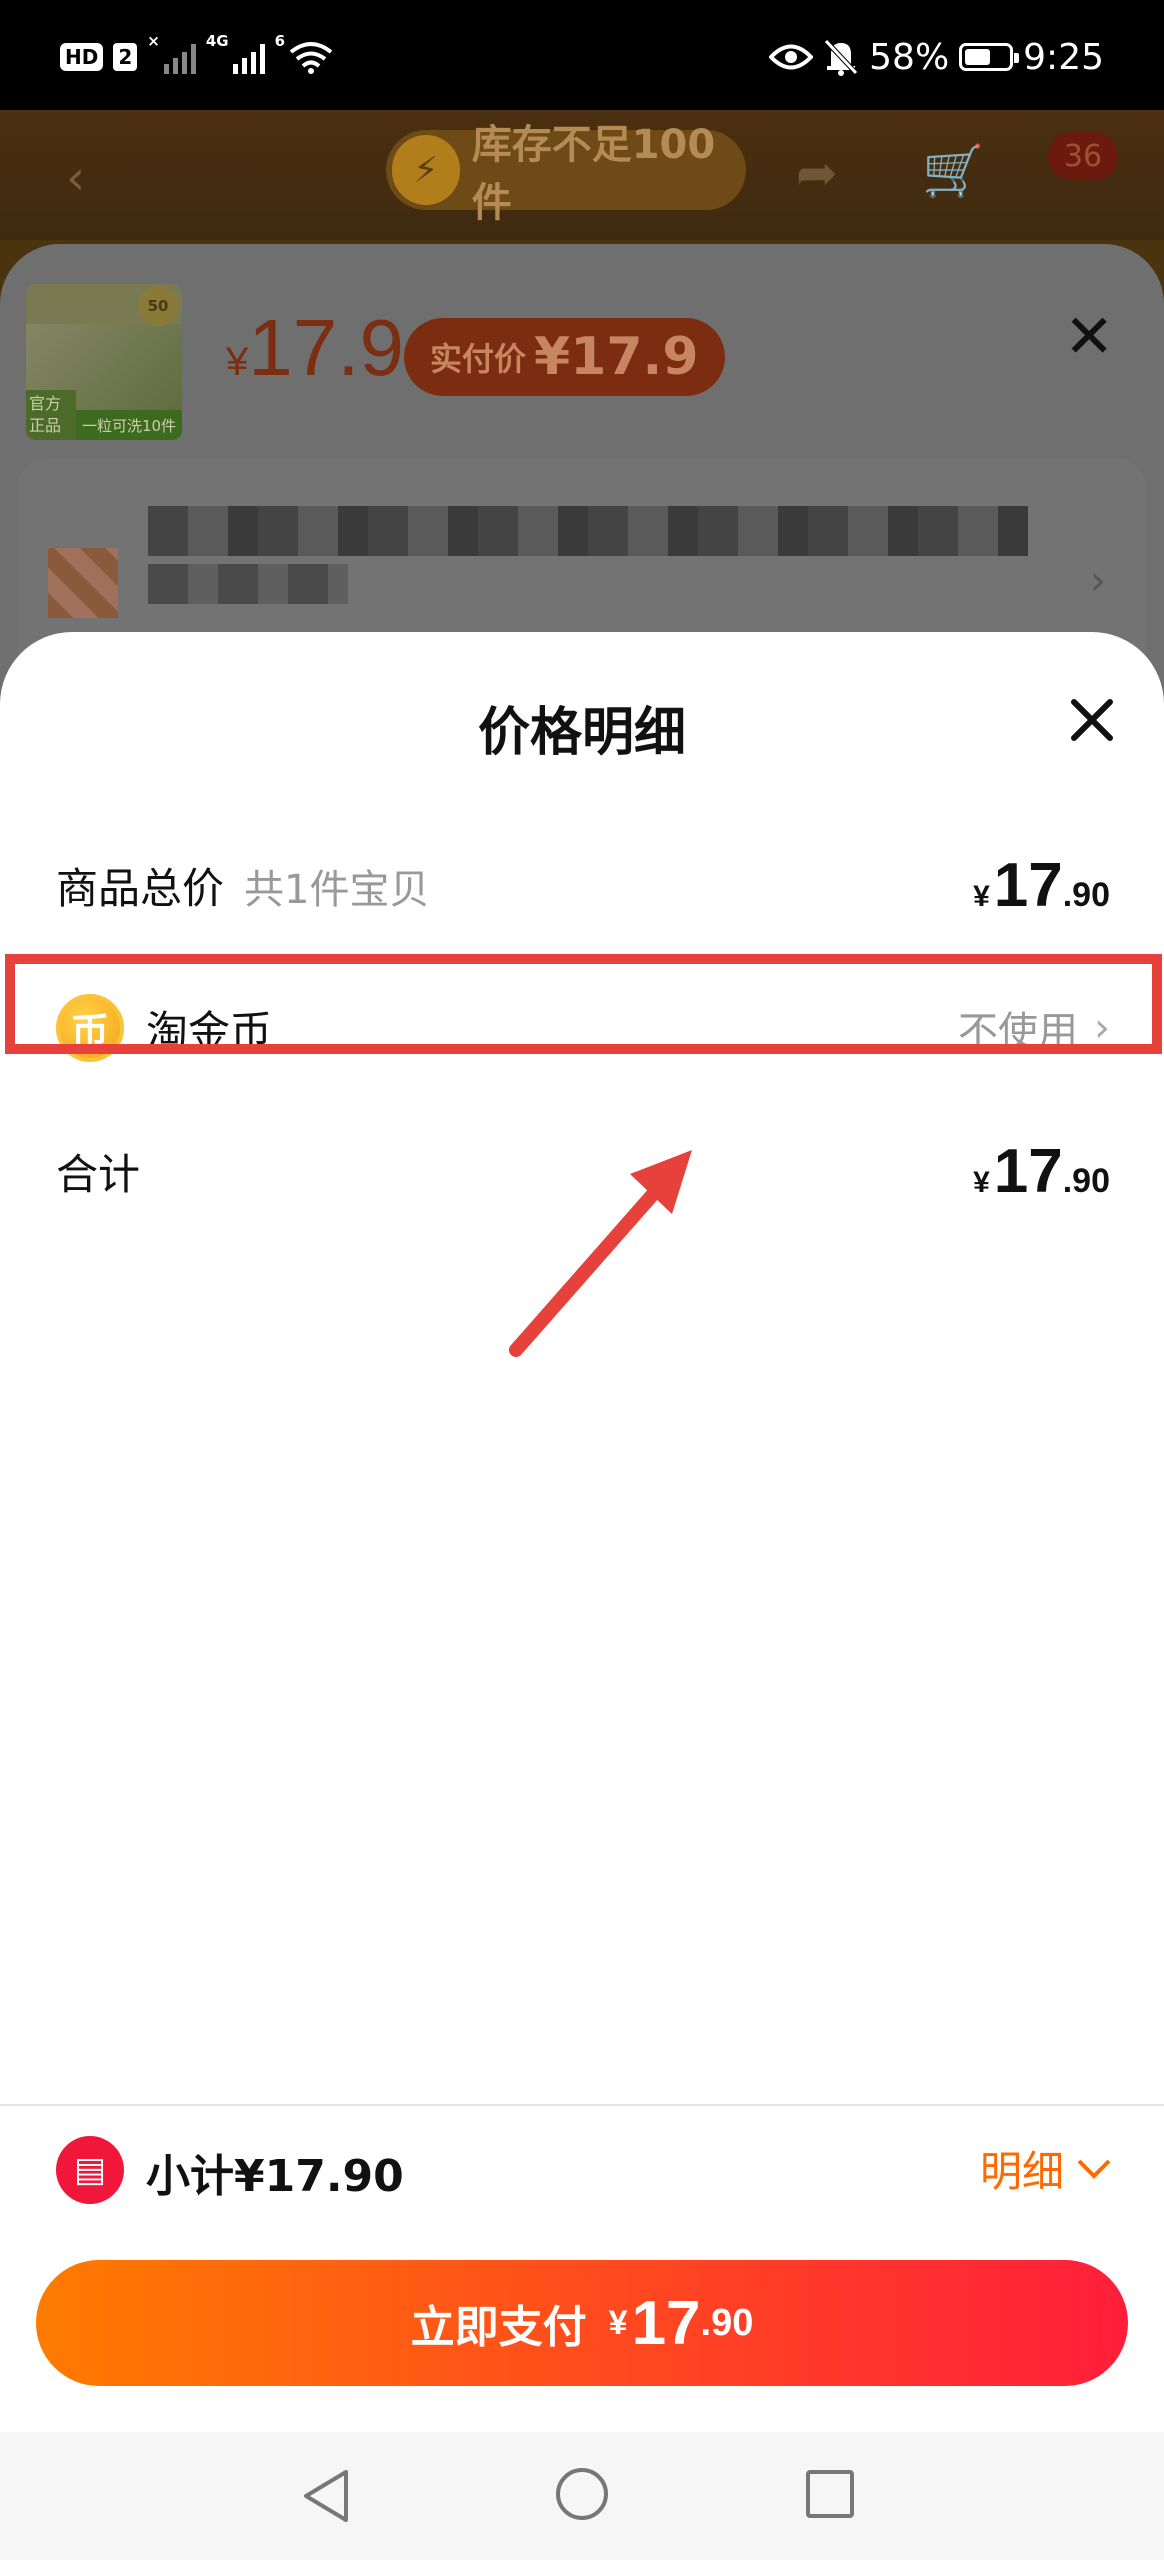  I want to click on background-top-nav: ‹ ⚡ 库存不足100件 ➦ 🛒 36, so click(582, 175).